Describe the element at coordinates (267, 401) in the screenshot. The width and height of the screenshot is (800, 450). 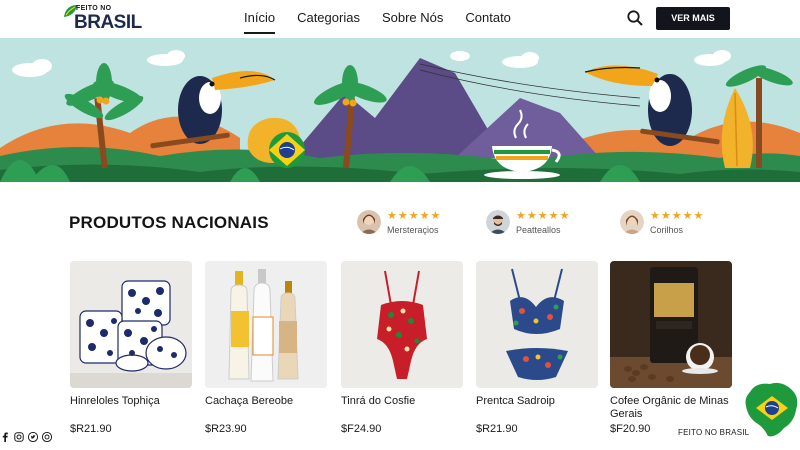
I see `product-name: Cachaça Bereobe` at that location.